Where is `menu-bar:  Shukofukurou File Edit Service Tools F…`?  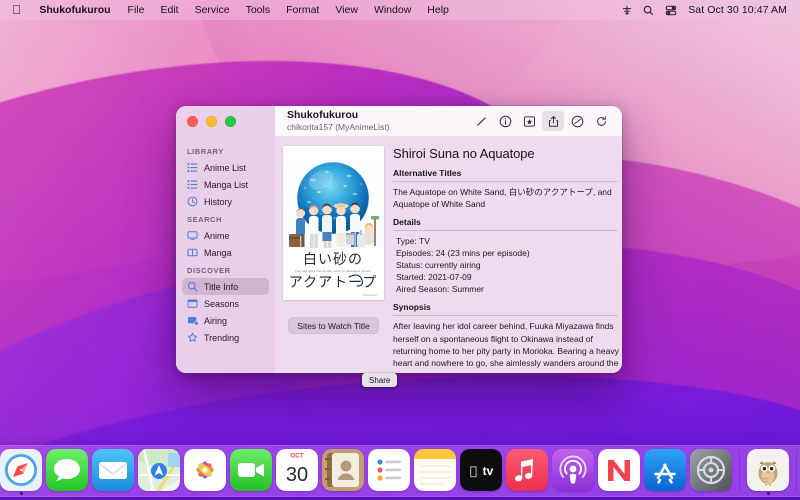 menu-bar:  Shukofukurou File Edit Service Tools F… is located at coordinates (400, 10).